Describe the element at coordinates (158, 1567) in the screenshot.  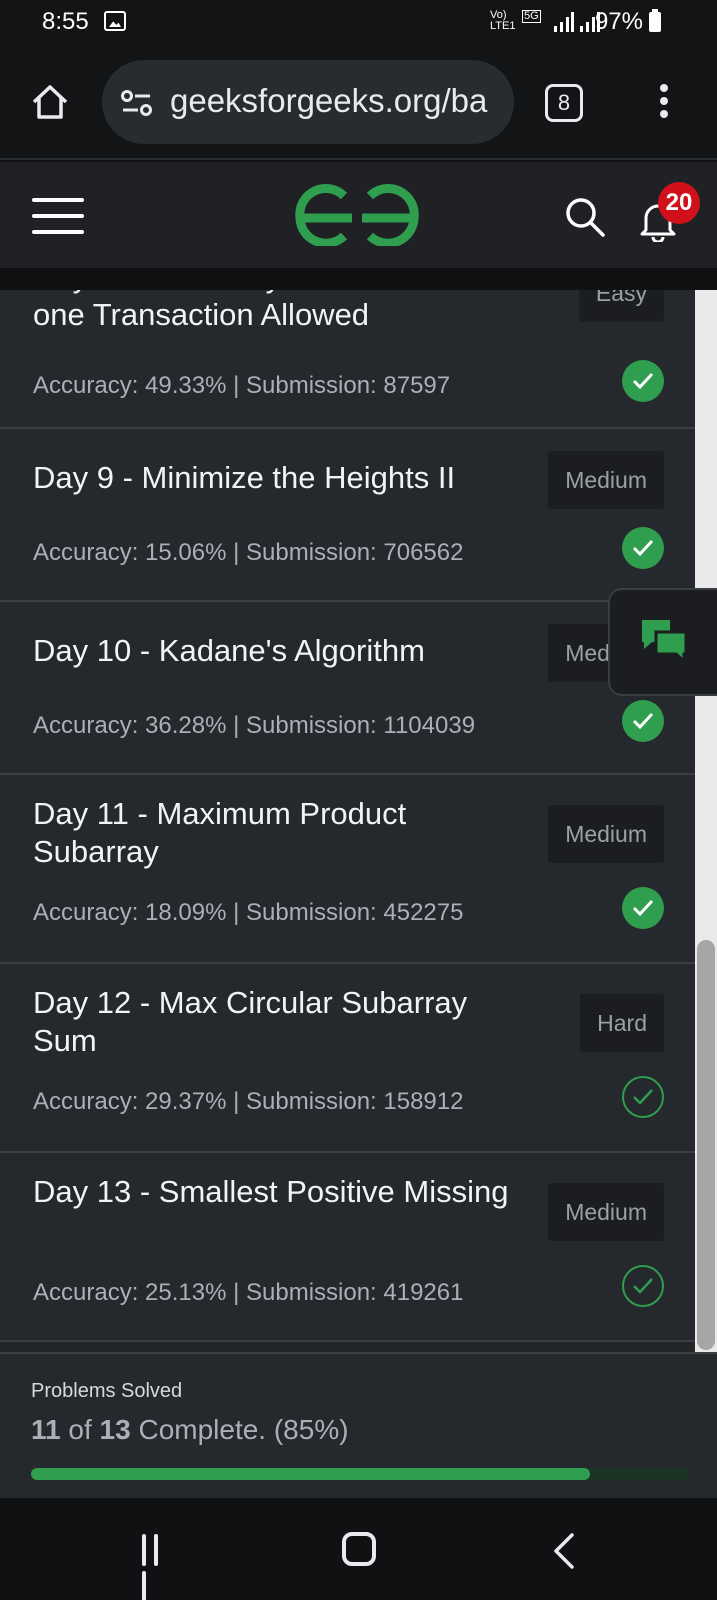
I see `recents-icon` at that location.